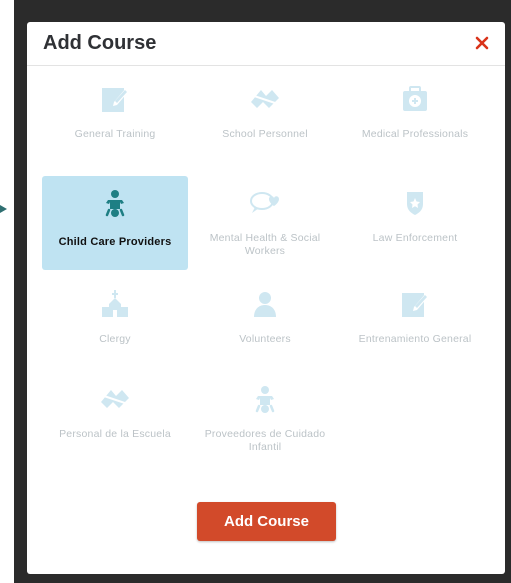 The image size is (511, 583). What do you see at coordinates (265, 440) in the screenshot?
I see `course-option-label: Proveedores de Cuidado Infantil` at bounding box center [265, 440].